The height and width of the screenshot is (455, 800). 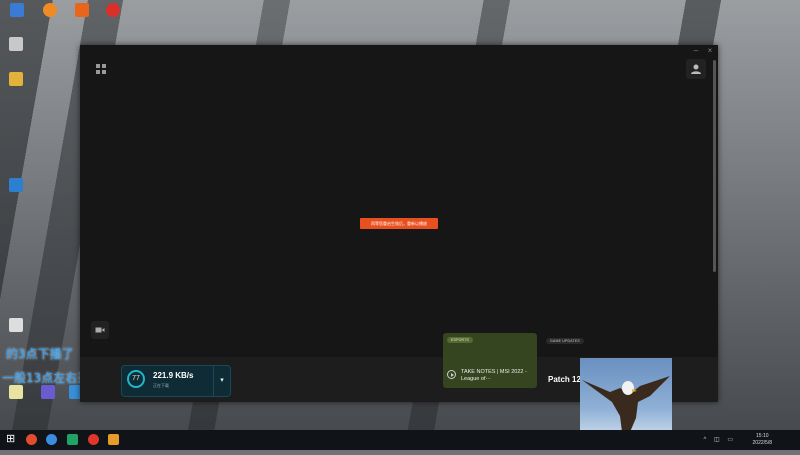 I want to click on notification-toast: 再等您重启生效后，重新以播放, so click(x=399, y=223).